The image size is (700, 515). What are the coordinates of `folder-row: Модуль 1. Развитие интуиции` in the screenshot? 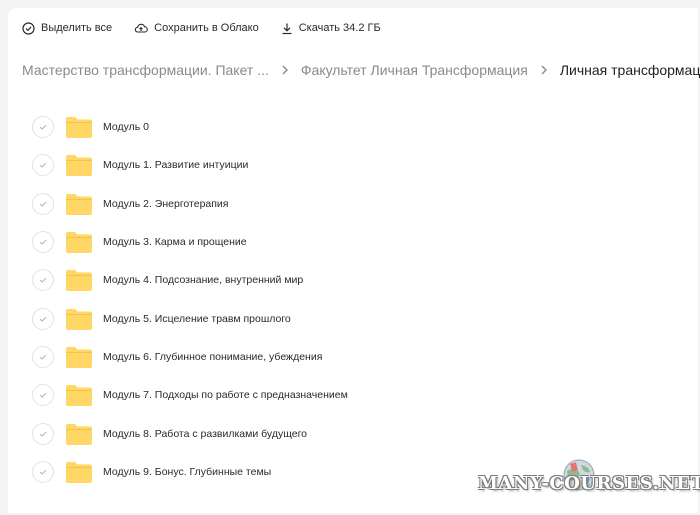 It's located at (350, 165).